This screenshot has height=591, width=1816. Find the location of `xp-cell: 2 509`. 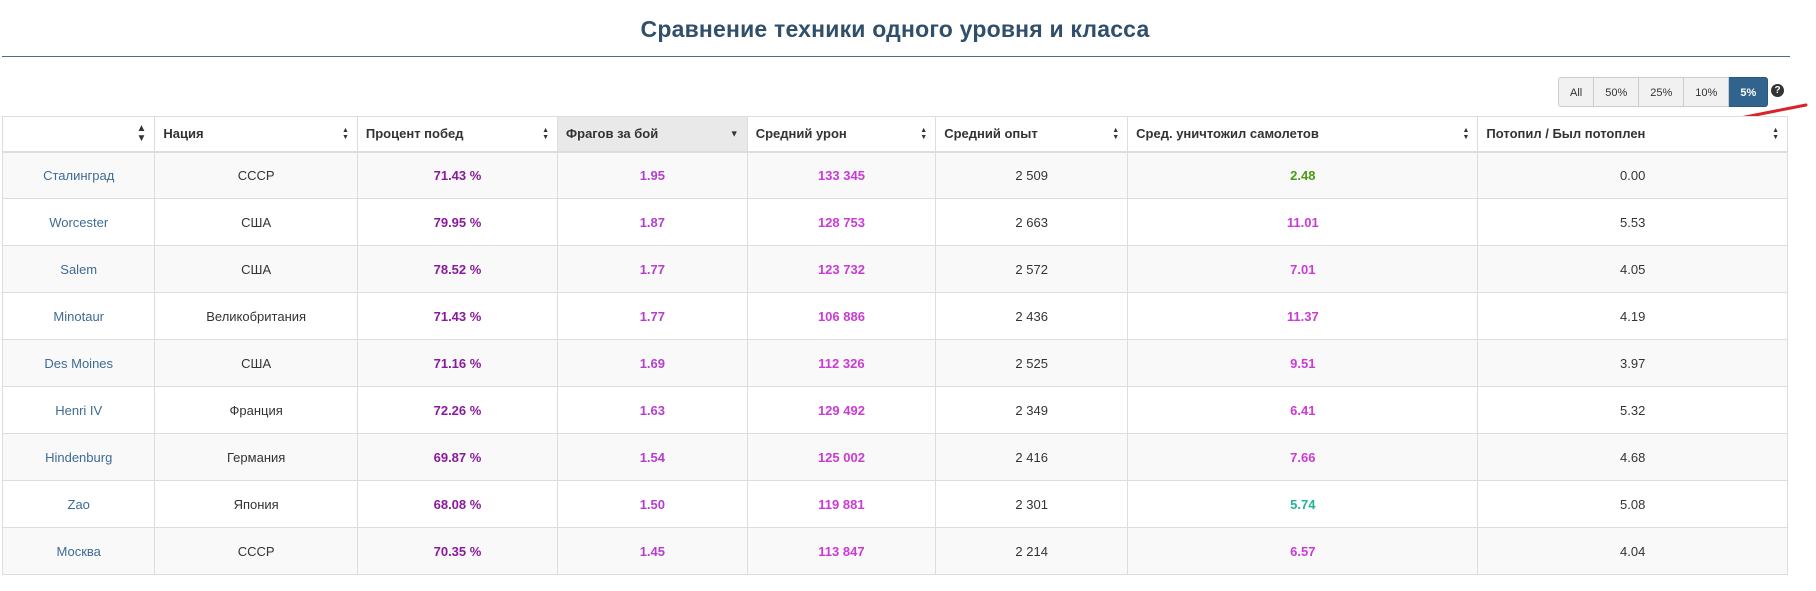

xp-cell: 2 509 is located at coordinates (1031, 175).